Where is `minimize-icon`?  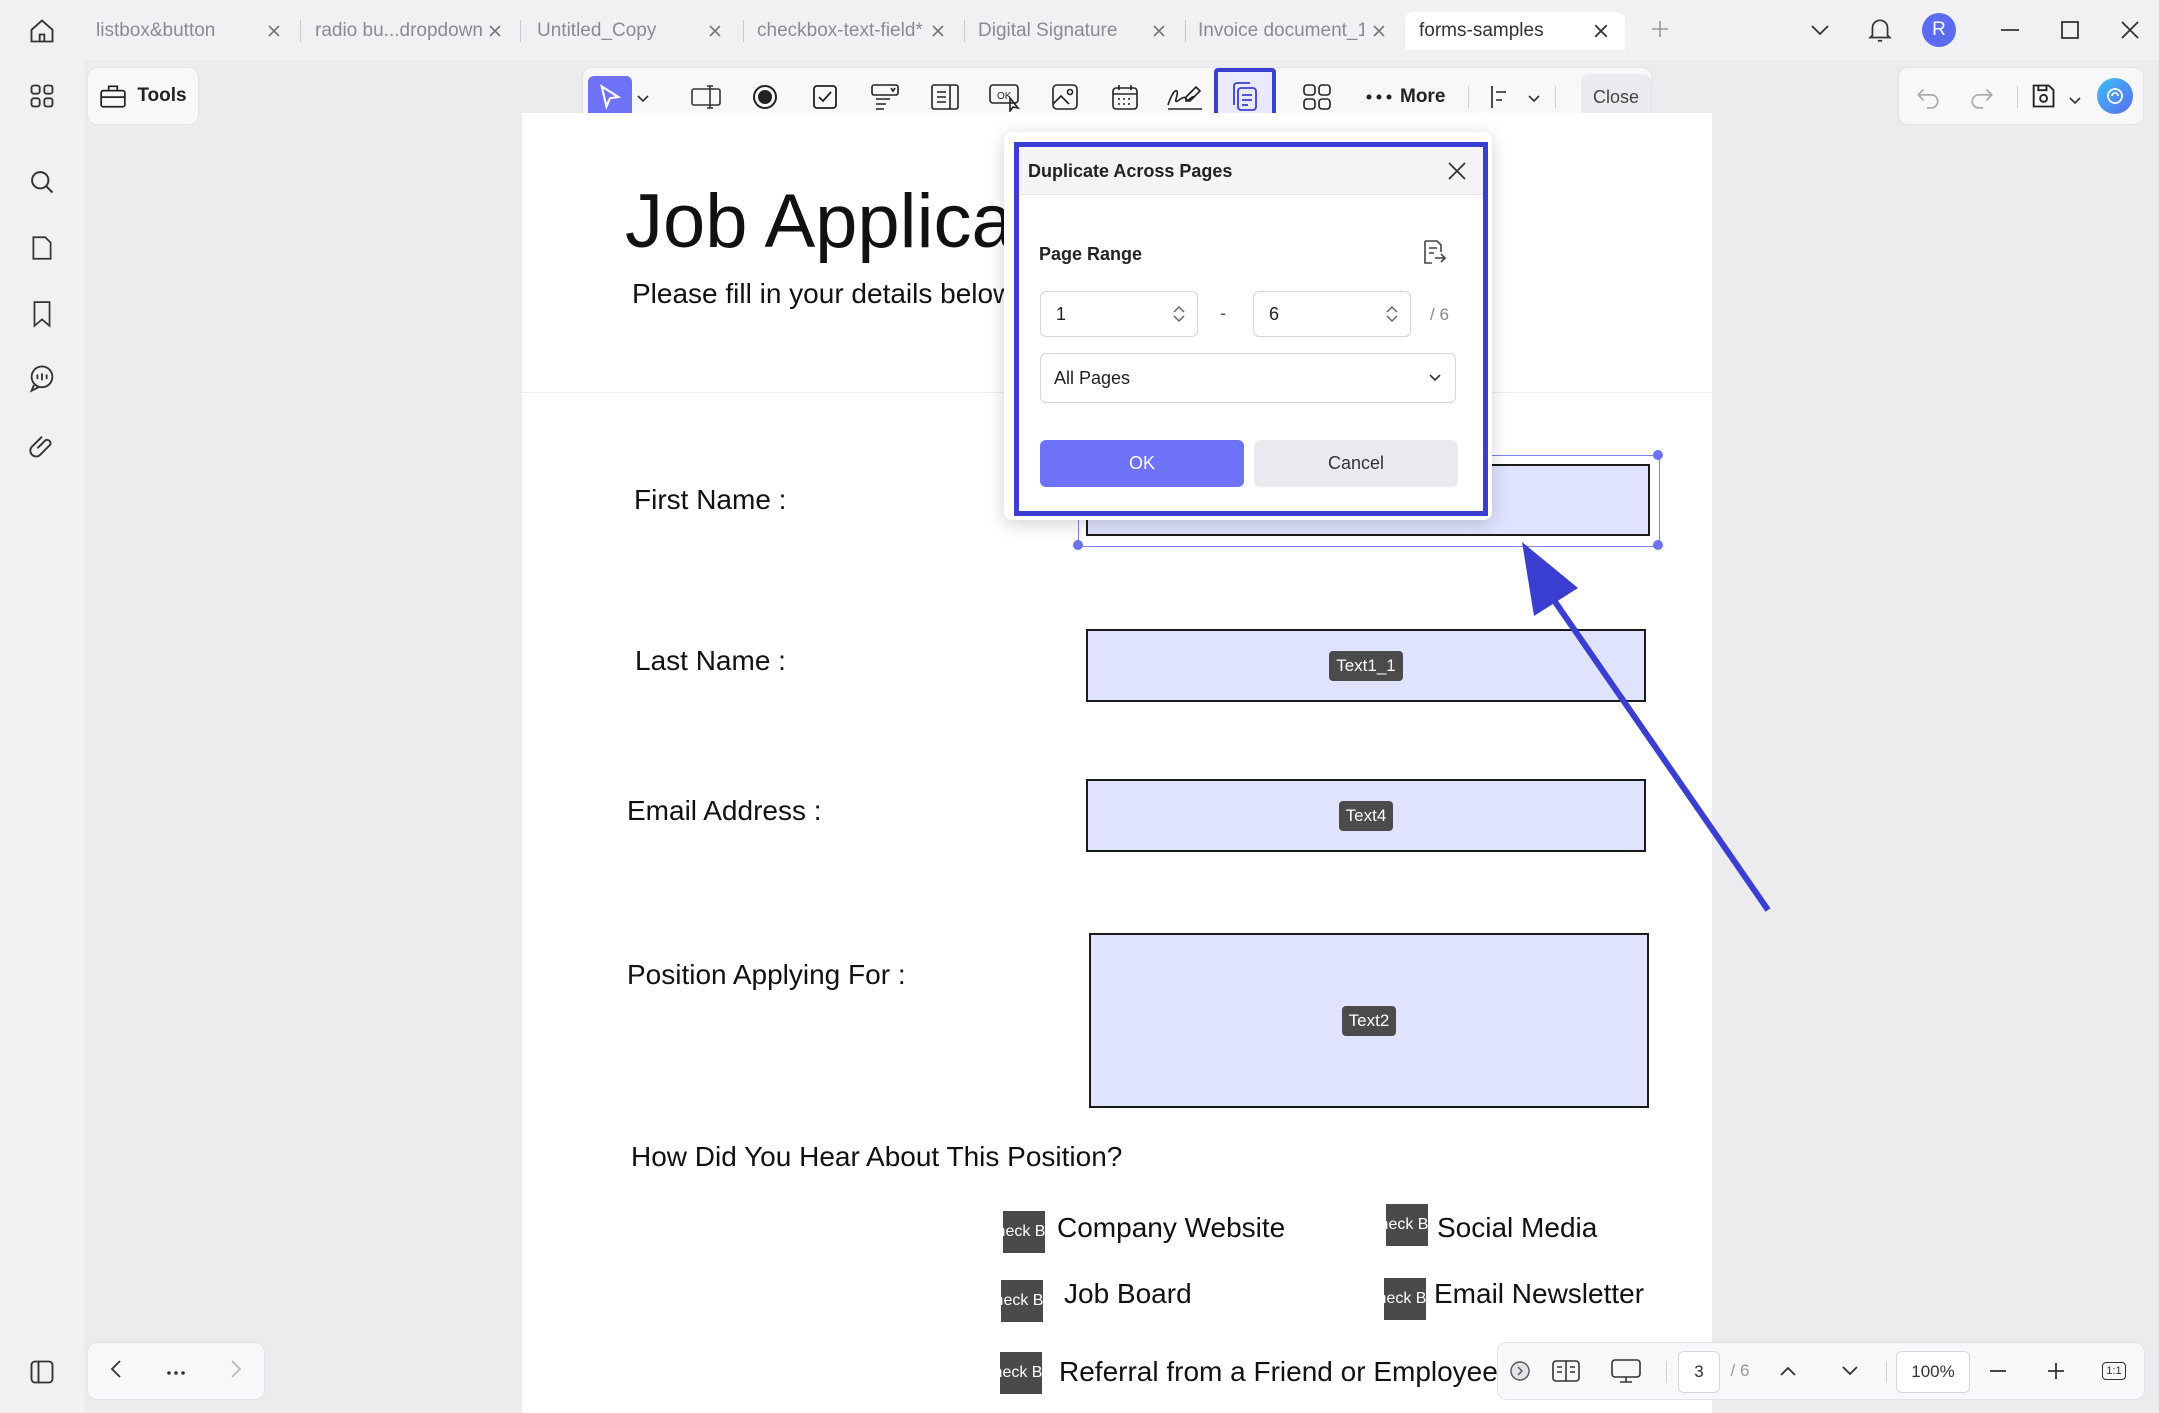 minimize-icon is located at coordinates (2010, 30).